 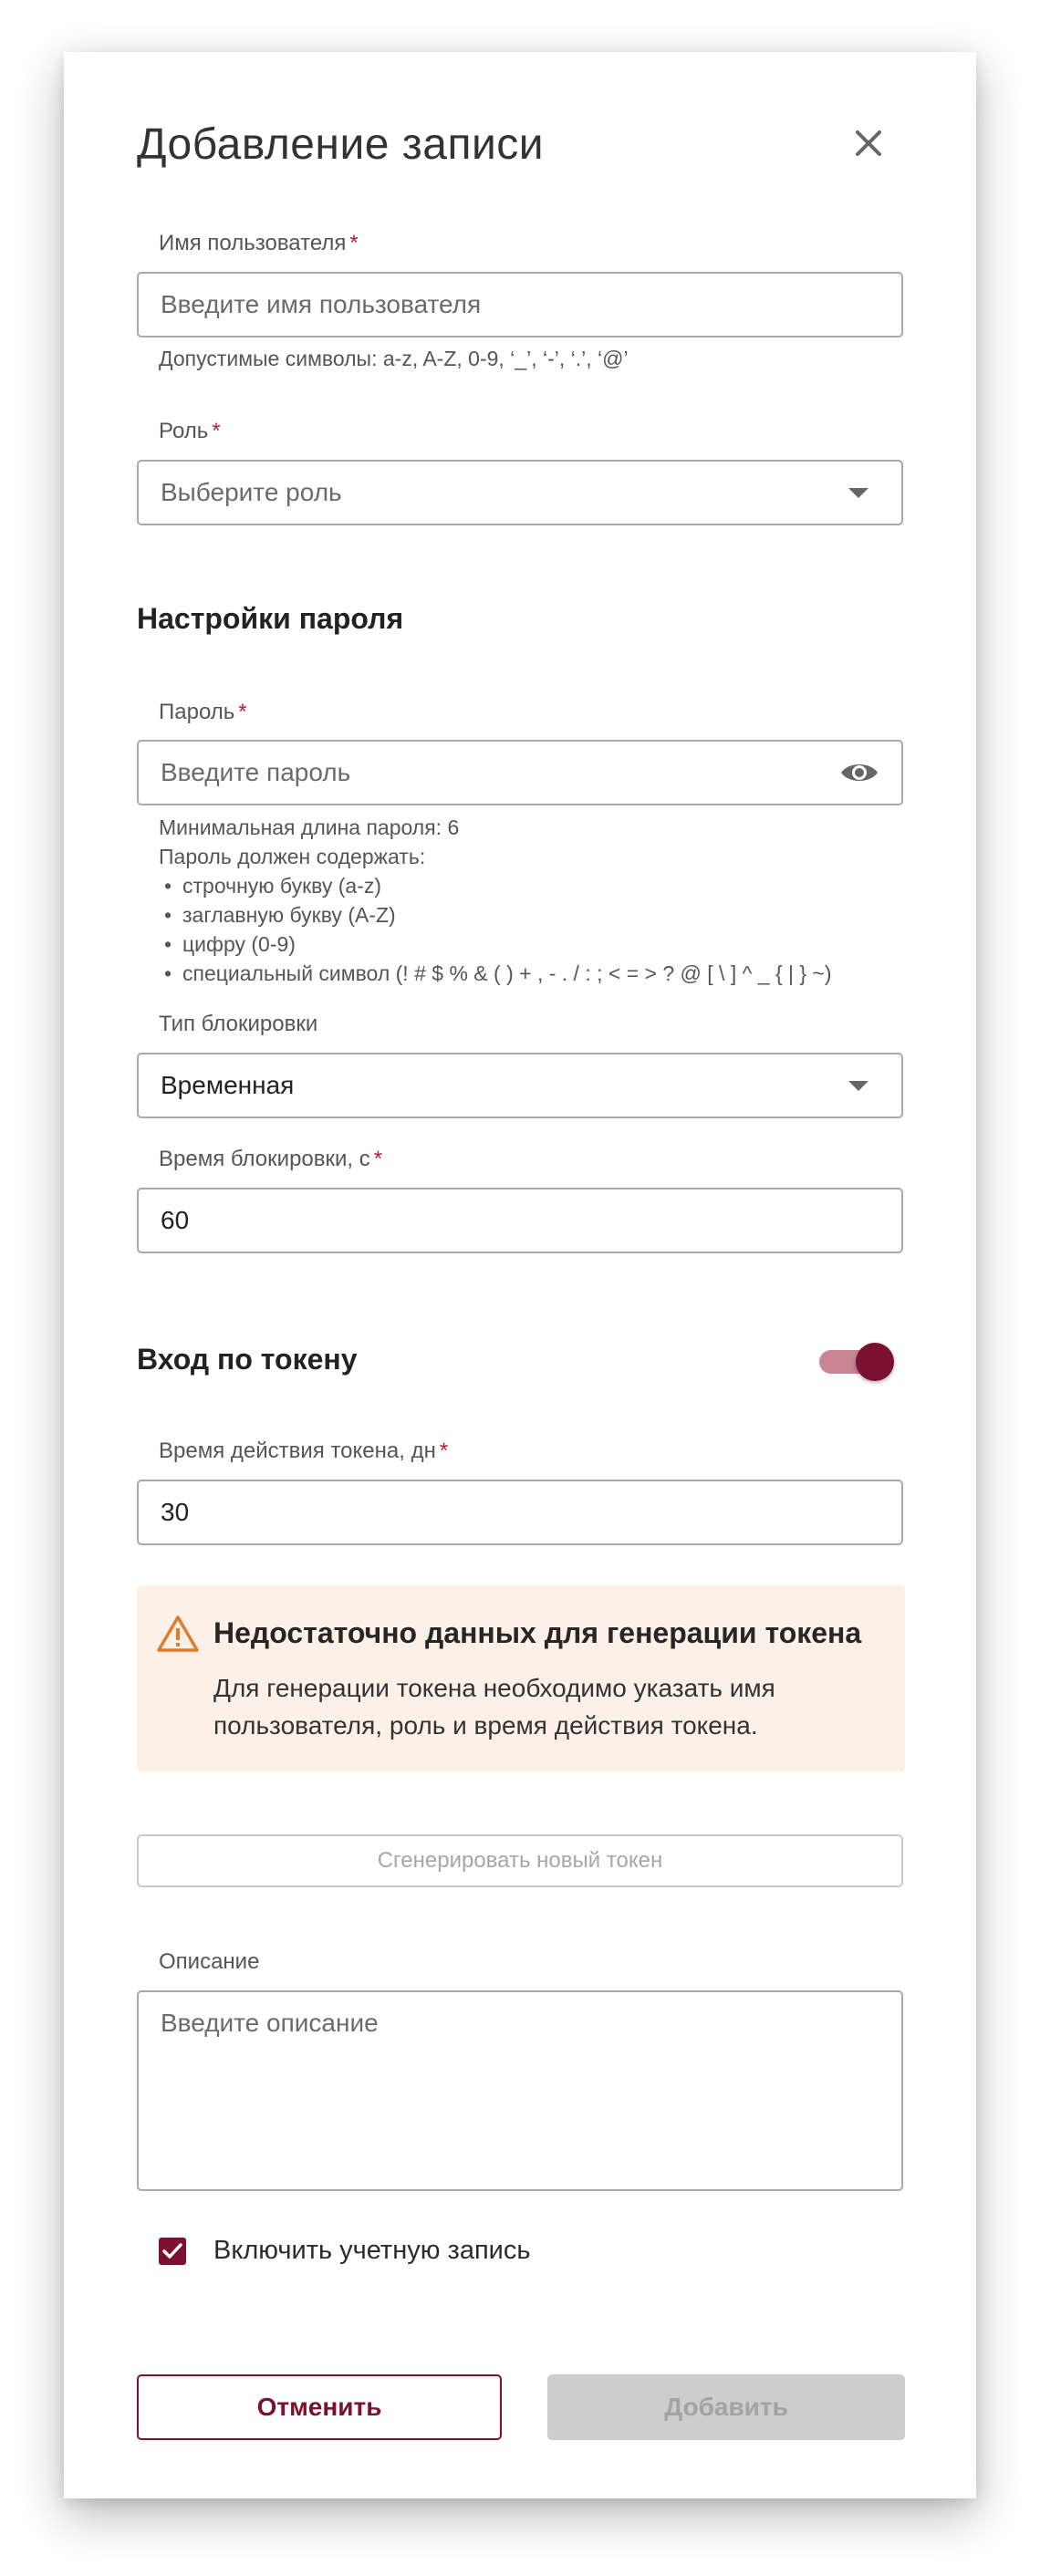 I want to click on role-label: Роль *, so click(x=190, y=431).